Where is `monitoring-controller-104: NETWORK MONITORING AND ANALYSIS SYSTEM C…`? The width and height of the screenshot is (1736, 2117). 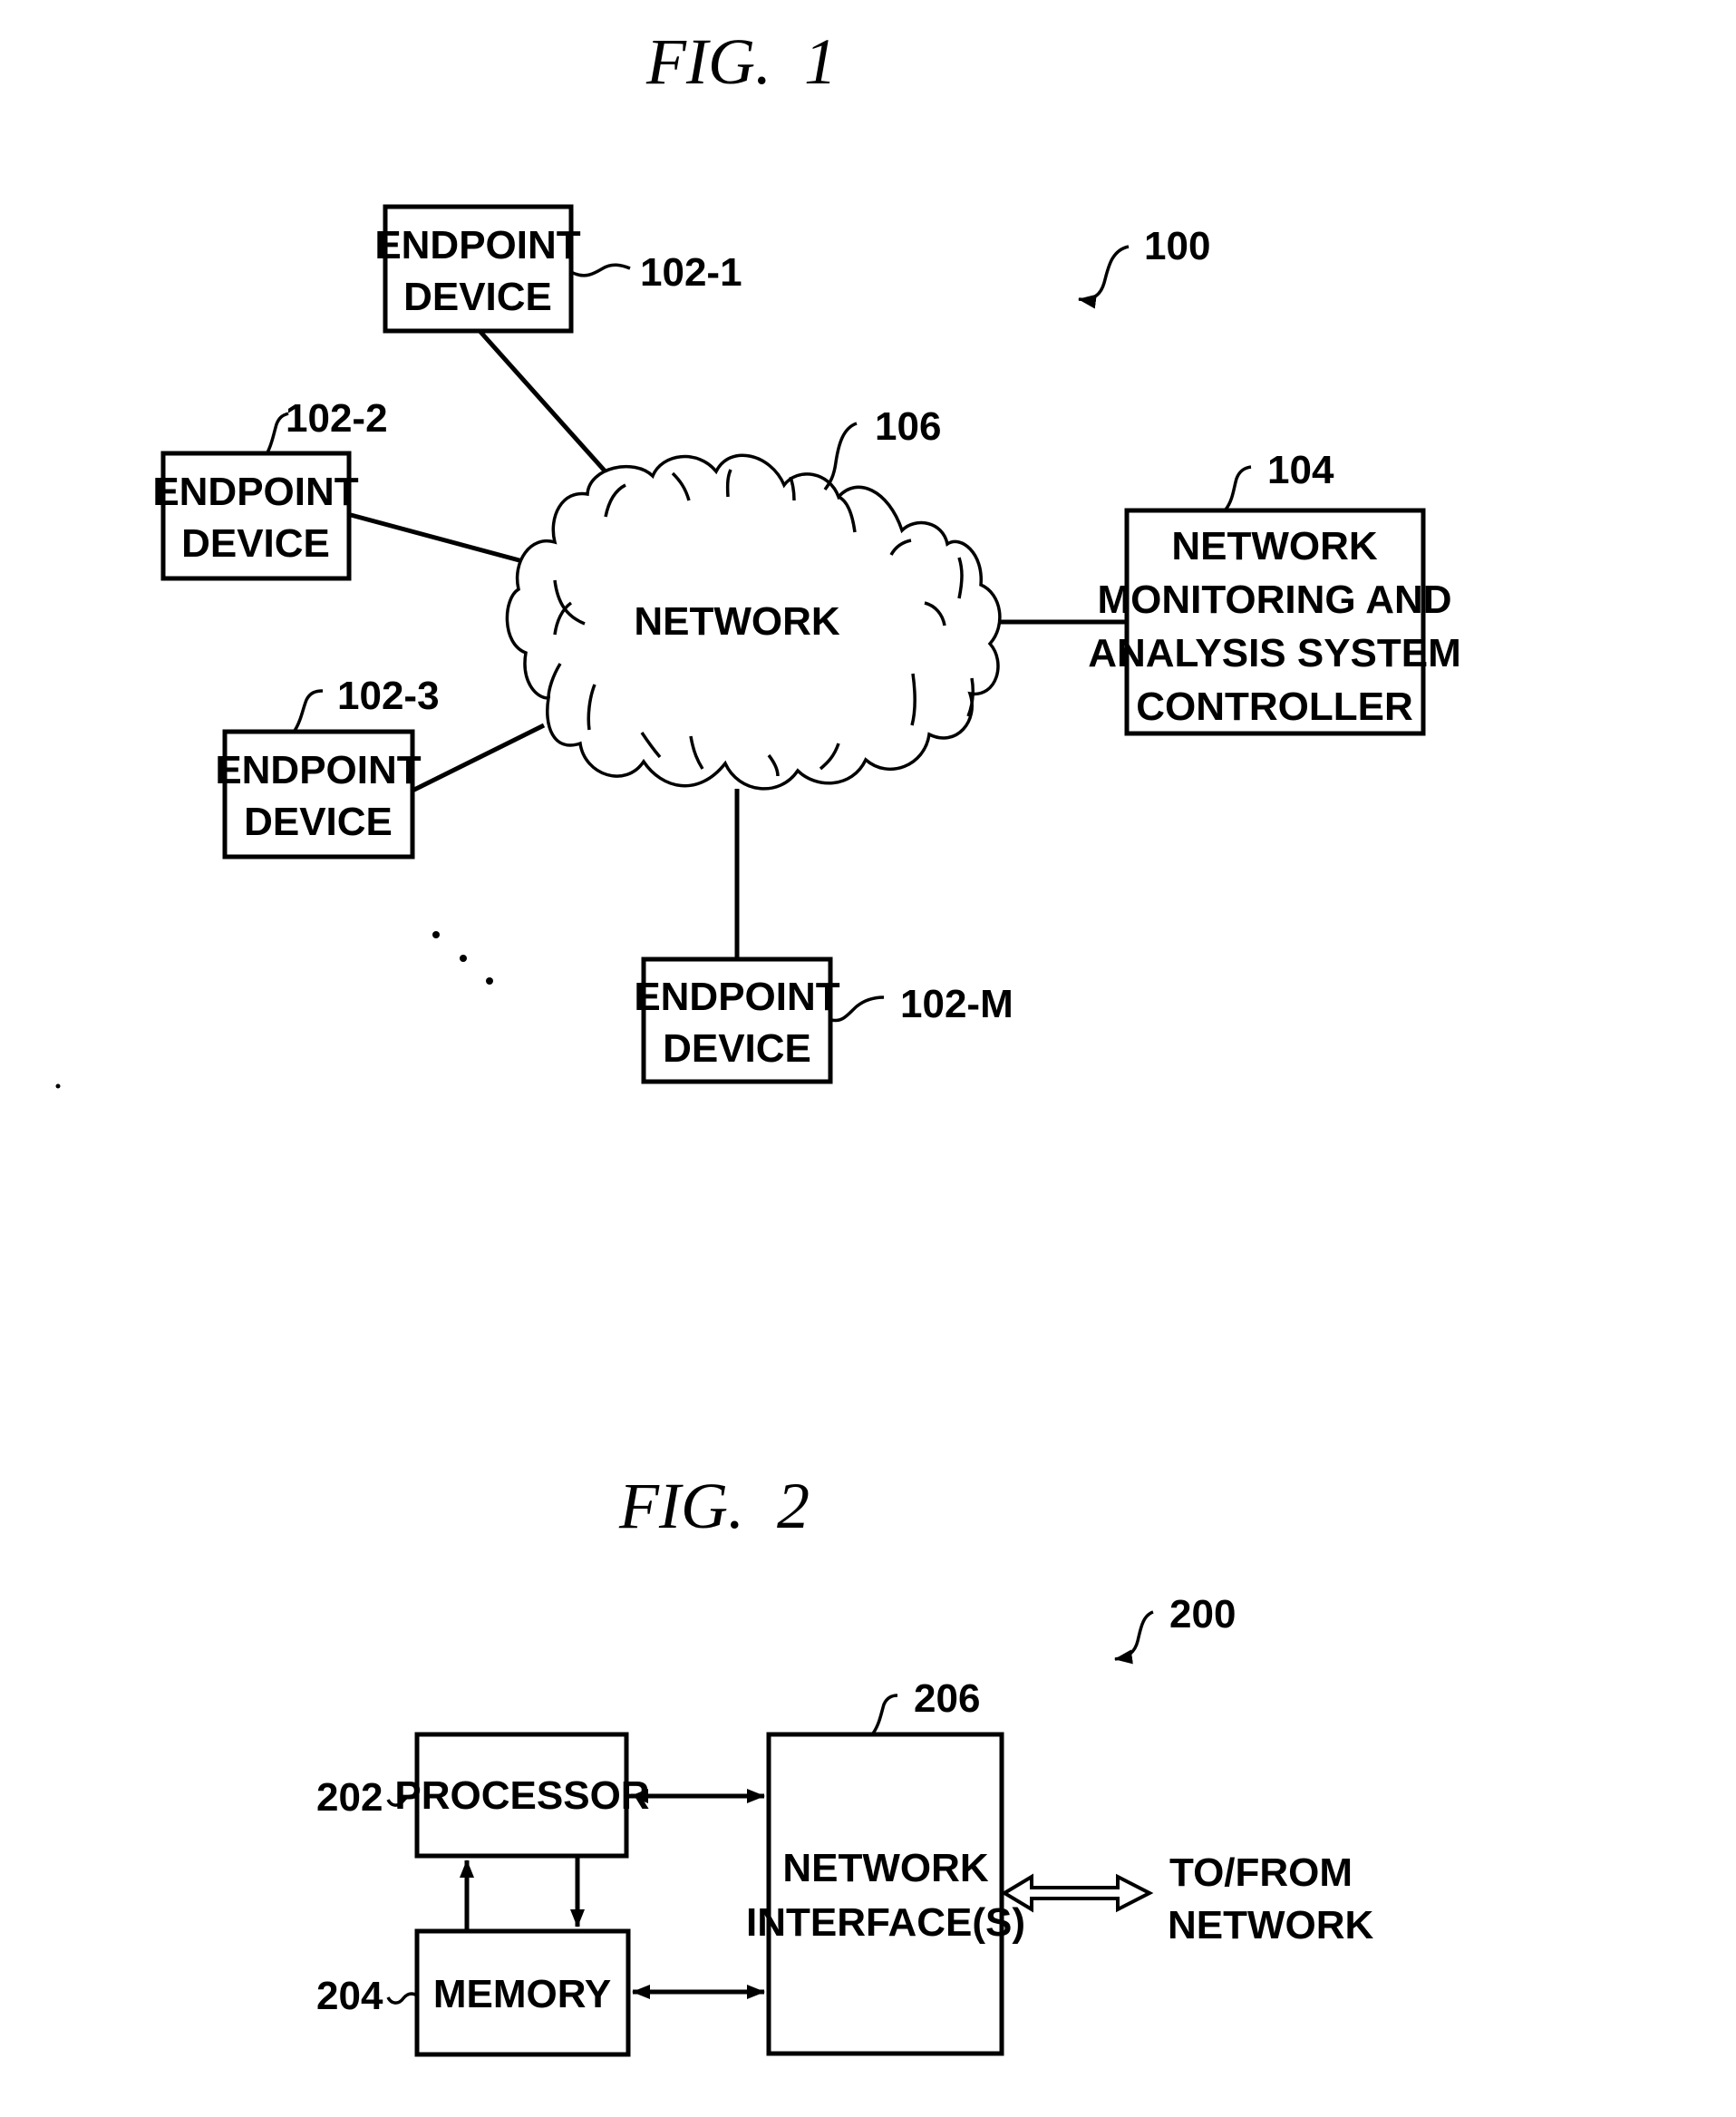
monitoring-controller-104: NETWORK MONITORING AND ANALYSIS SYSTEM C… is located at coordinates (1274, 592).